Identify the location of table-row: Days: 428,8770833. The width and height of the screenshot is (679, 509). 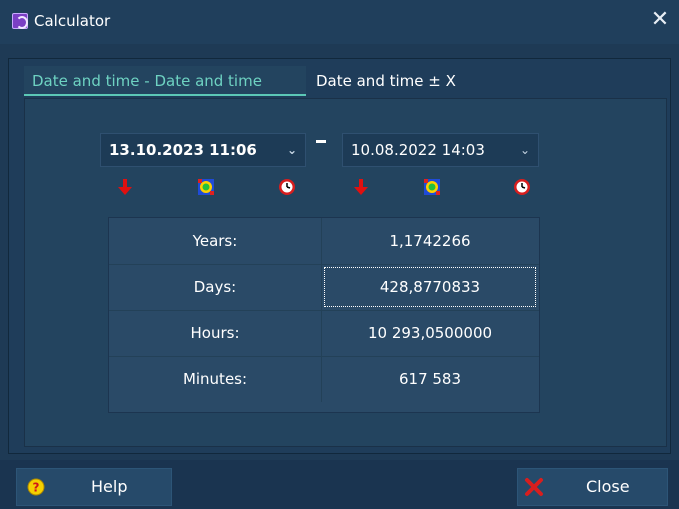
(324, 287).